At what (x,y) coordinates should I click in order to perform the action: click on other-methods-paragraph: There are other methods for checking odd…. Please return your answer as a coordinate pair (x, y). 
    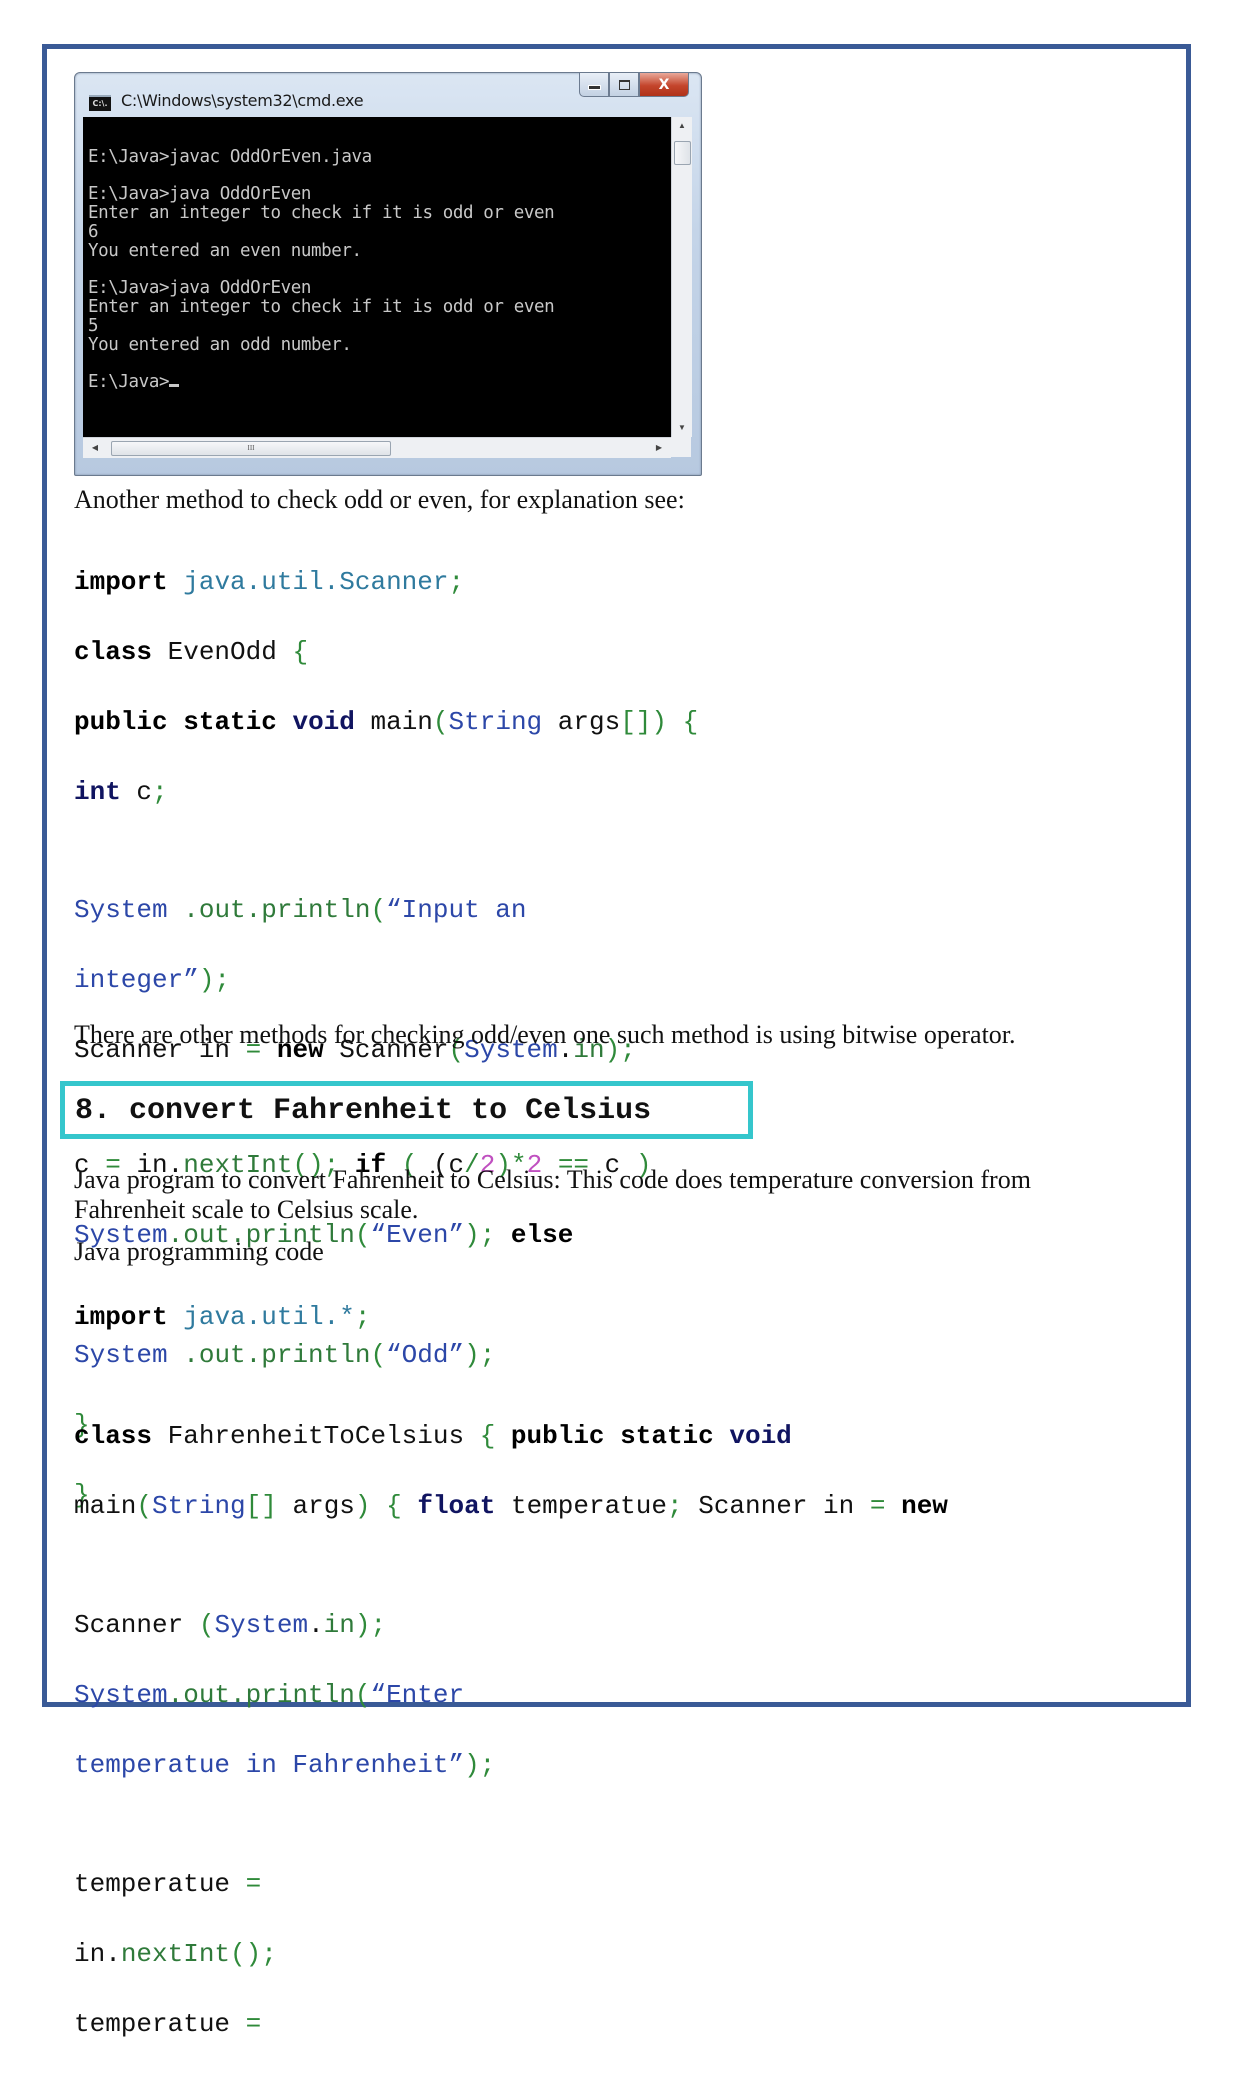
    Looking at the image, I should click on (545, 1034).